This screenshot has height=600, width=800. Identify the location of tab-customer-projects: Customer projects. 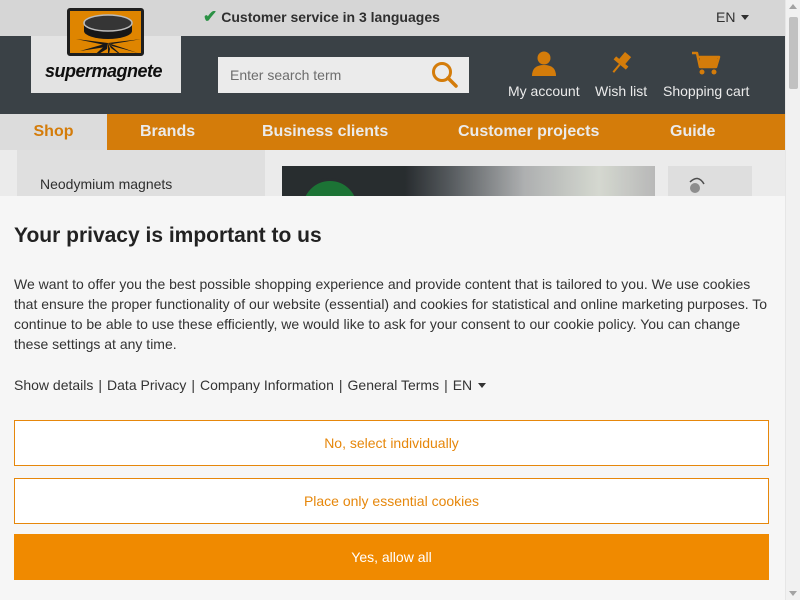
(528, 132).